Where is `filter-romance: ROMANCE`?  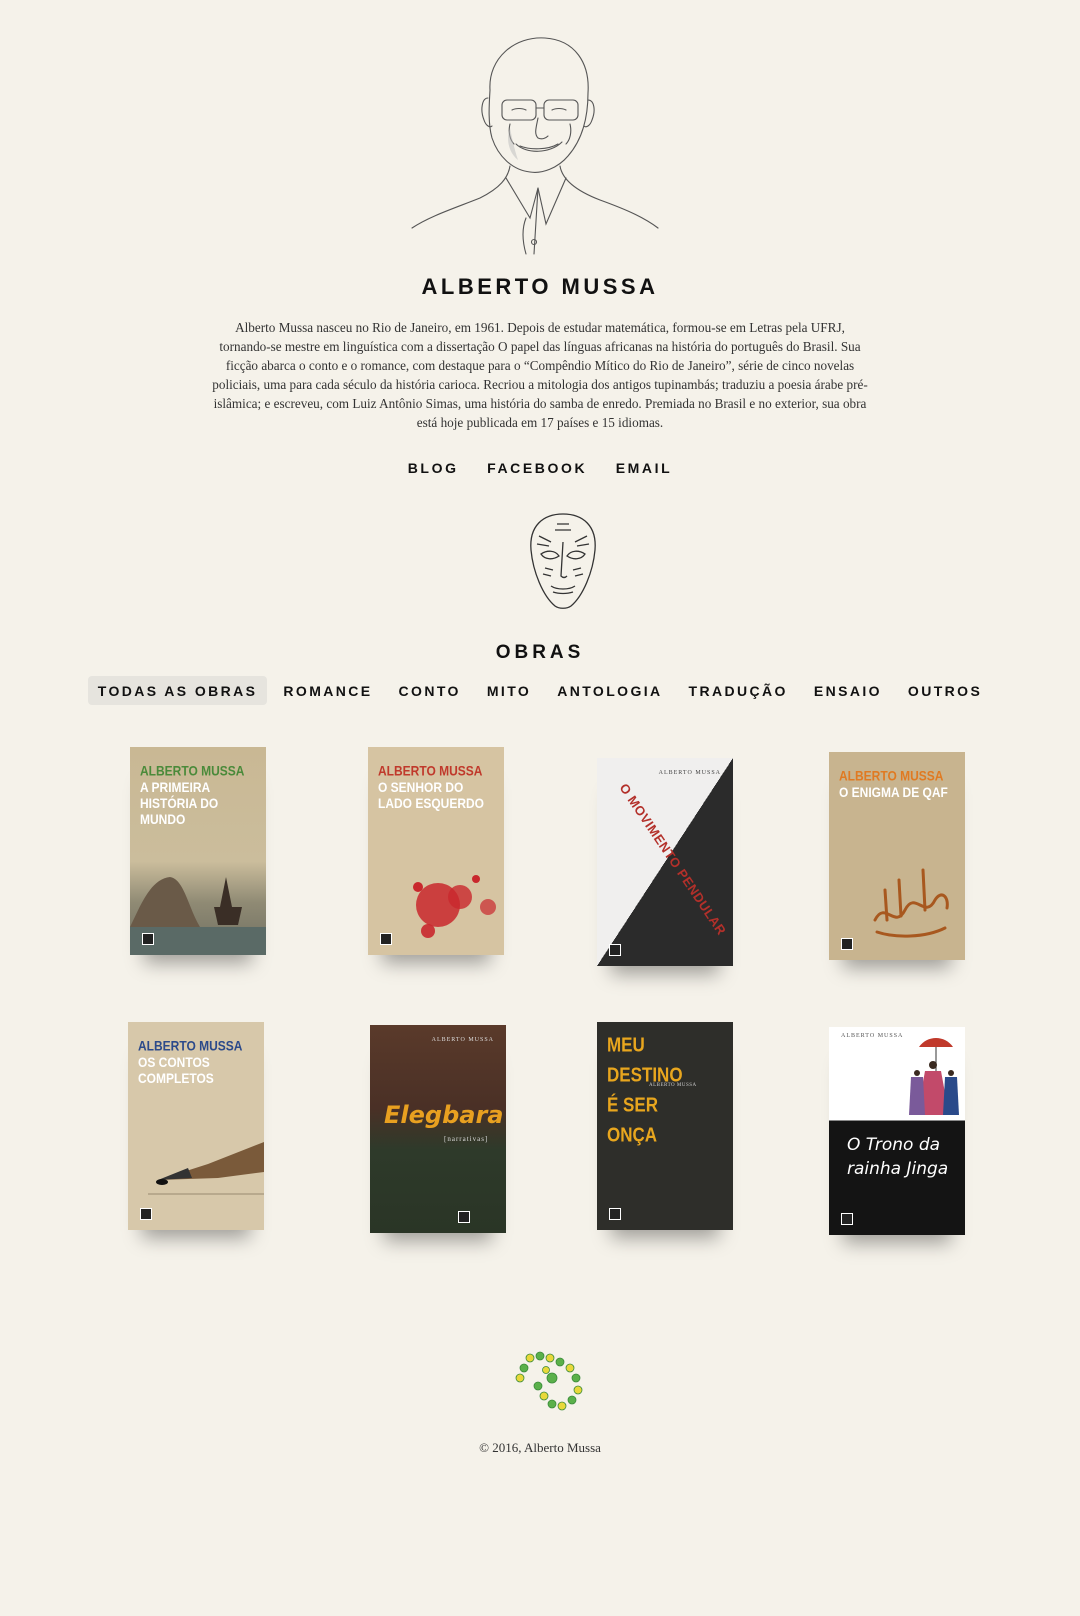
filter-romance: ROMANCE is located at coordinates (327, 690).